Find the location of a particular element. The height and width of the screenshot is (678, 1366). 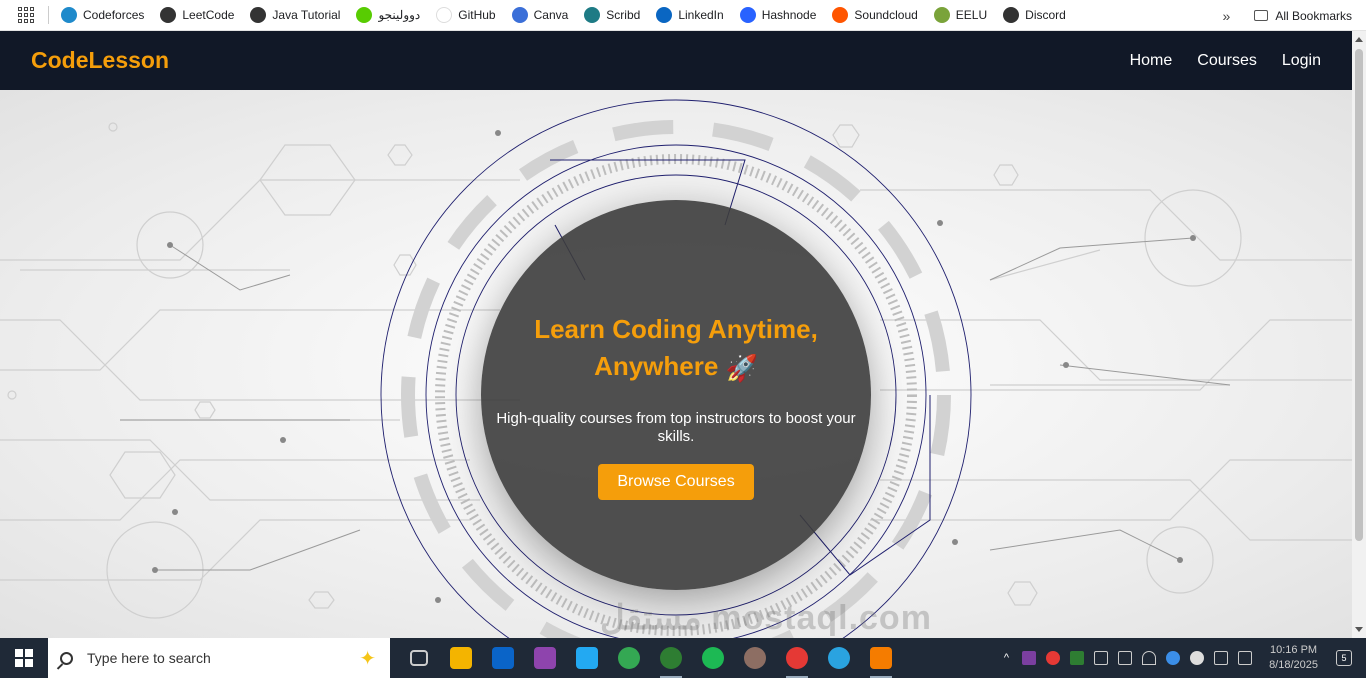

bookmarks-divider is located at coordinates (48, 15).